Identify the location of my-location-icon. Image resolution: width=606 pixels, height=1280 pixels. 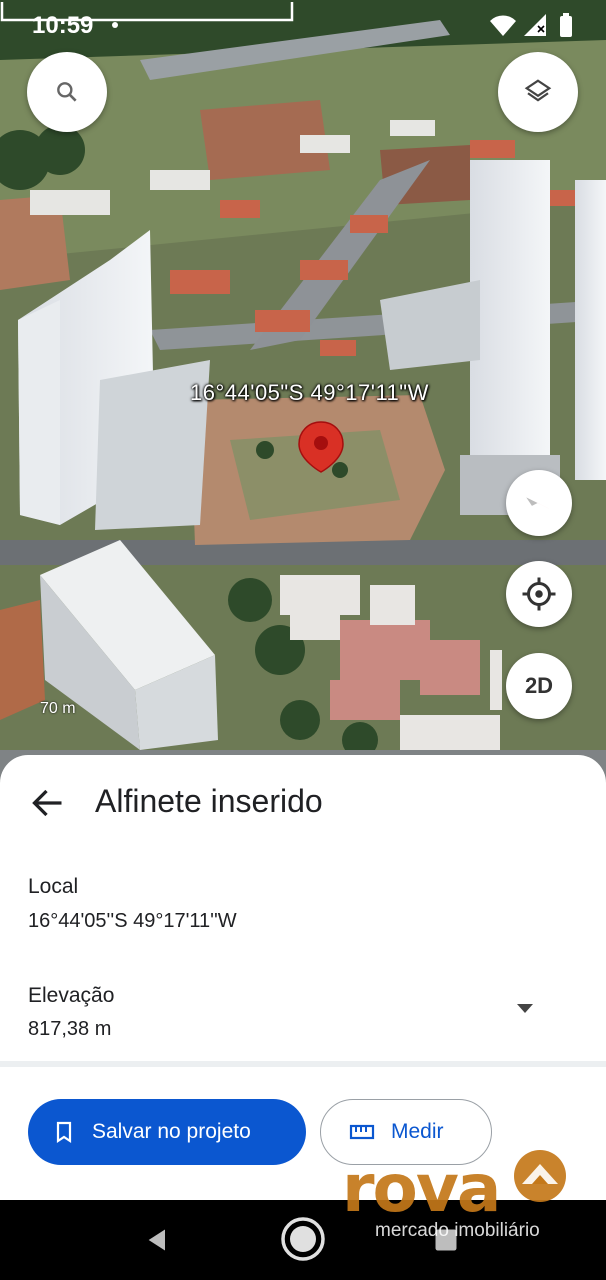
(539, 594).